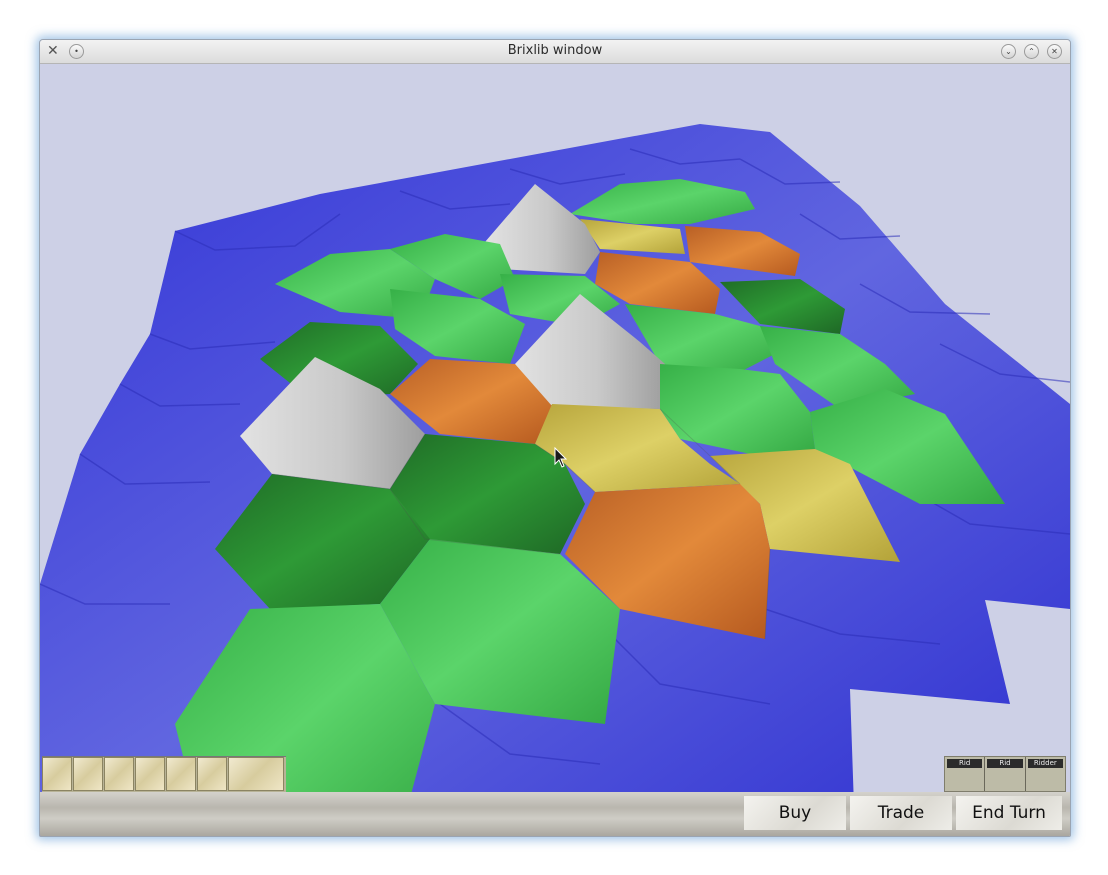 This screenshot has height=875, width=1108. I want to click on minimize-icon: ⌄, so click(1008, 51).